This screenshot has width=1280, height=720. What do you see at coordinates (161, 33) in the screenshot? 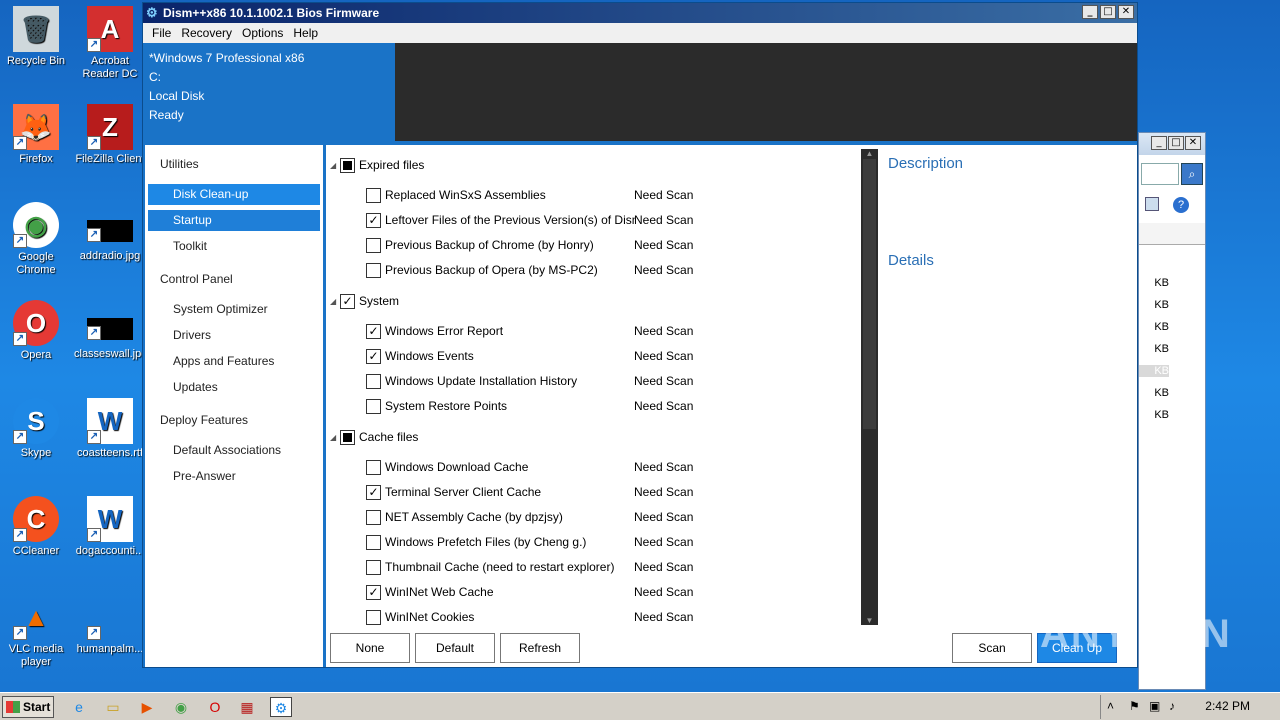
I see `menu-file: File` at bounding box center [161, 33].